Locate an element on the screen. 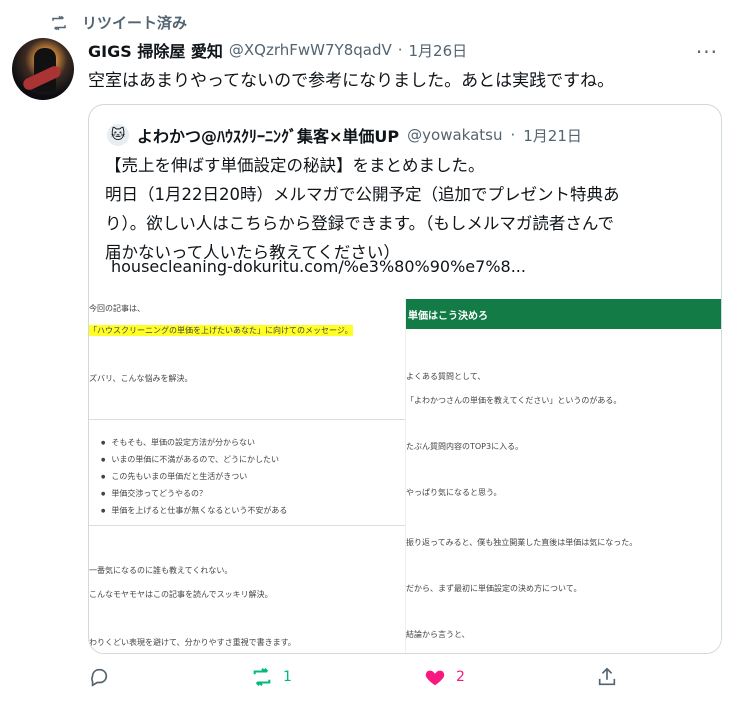  share-icon is located at coordinates (607, 676).